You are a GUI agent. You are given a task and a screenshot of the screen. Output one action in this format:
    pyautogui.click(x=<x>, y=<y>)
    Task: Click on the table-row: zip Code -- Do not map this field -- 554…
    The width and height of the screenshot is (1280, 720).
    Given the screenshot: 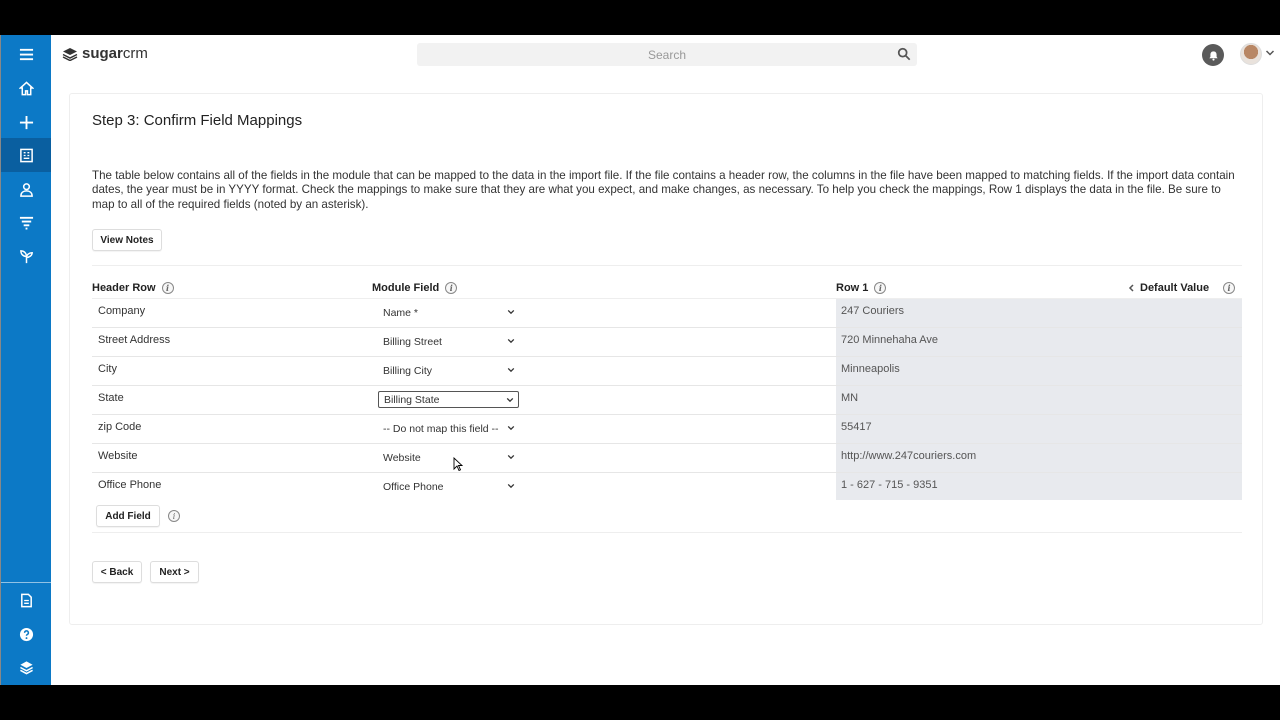 What is the action you would take?
    pyautogui.click(x=667, y=429)
    